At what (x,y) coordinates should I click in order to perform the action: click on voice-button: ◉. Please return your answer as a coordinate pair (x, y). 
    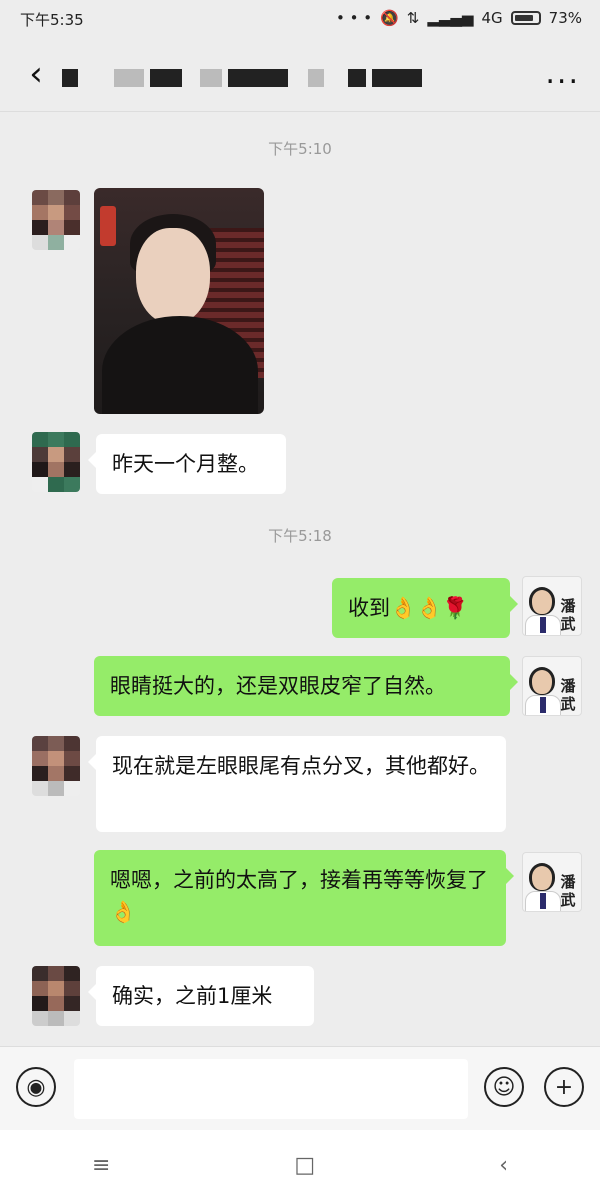
    Looking at the image, I should click on (36, 1087).